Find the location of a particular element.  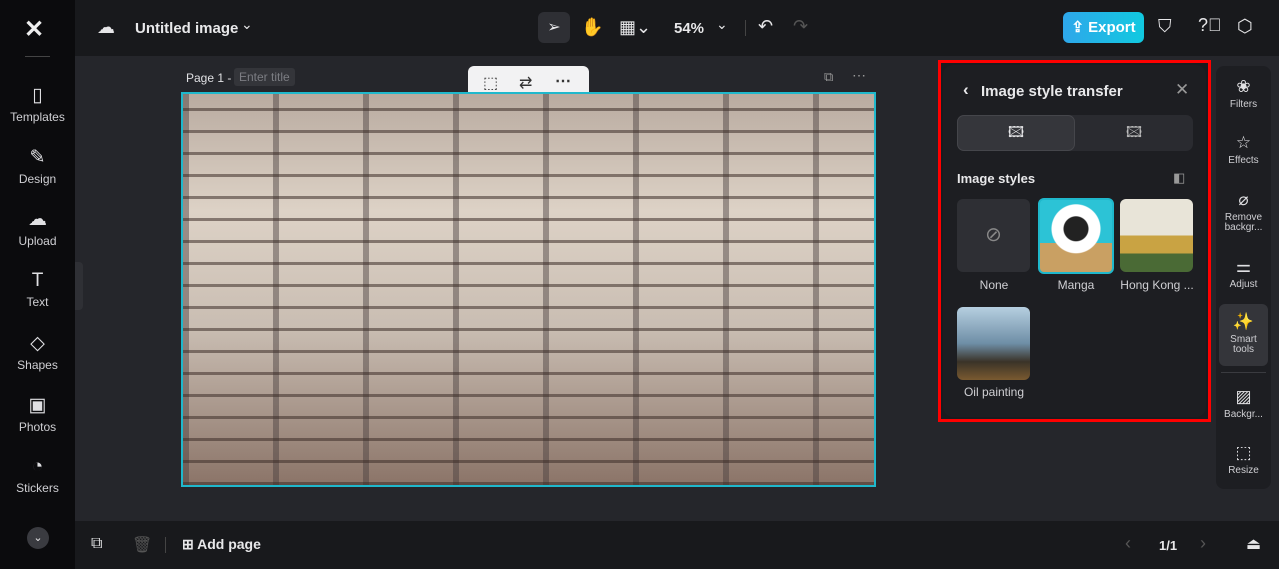

templates-icon: ▯ is located at coordinates (37, 95).